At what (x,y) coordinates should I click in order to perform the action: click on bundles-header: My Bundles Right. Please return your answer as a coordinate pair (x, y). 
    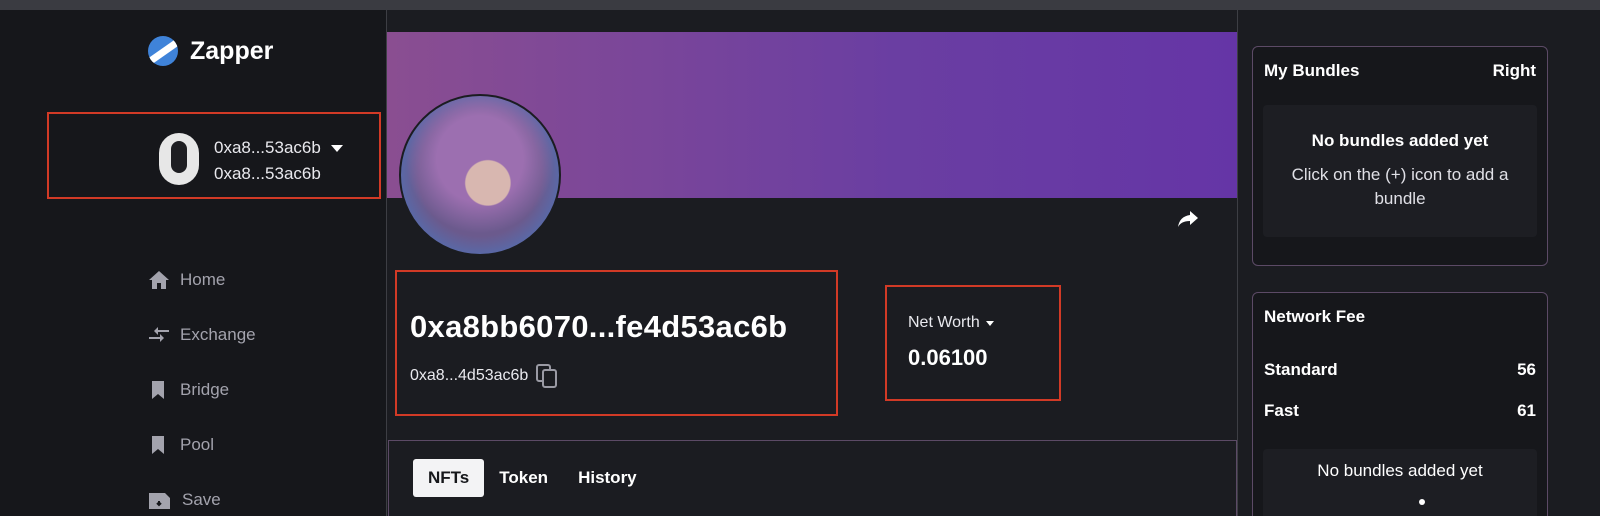
    Looking at the image, I should click on (1400, 71).